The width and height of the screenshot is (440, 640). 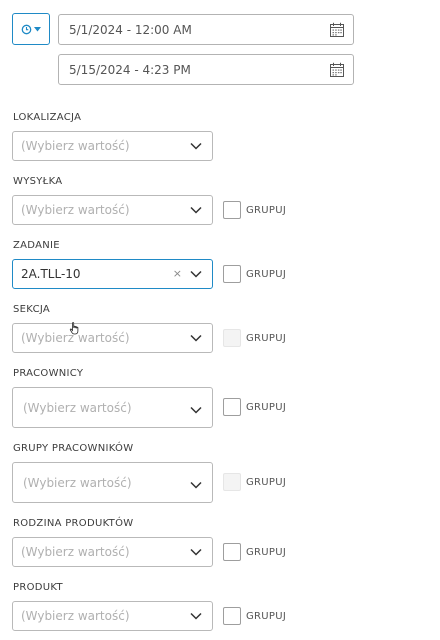 What do you see at coordinates (51, 274) in the screenshot?
I see `select-value: 2A.TLL-10` at bounding box center [51, 274].